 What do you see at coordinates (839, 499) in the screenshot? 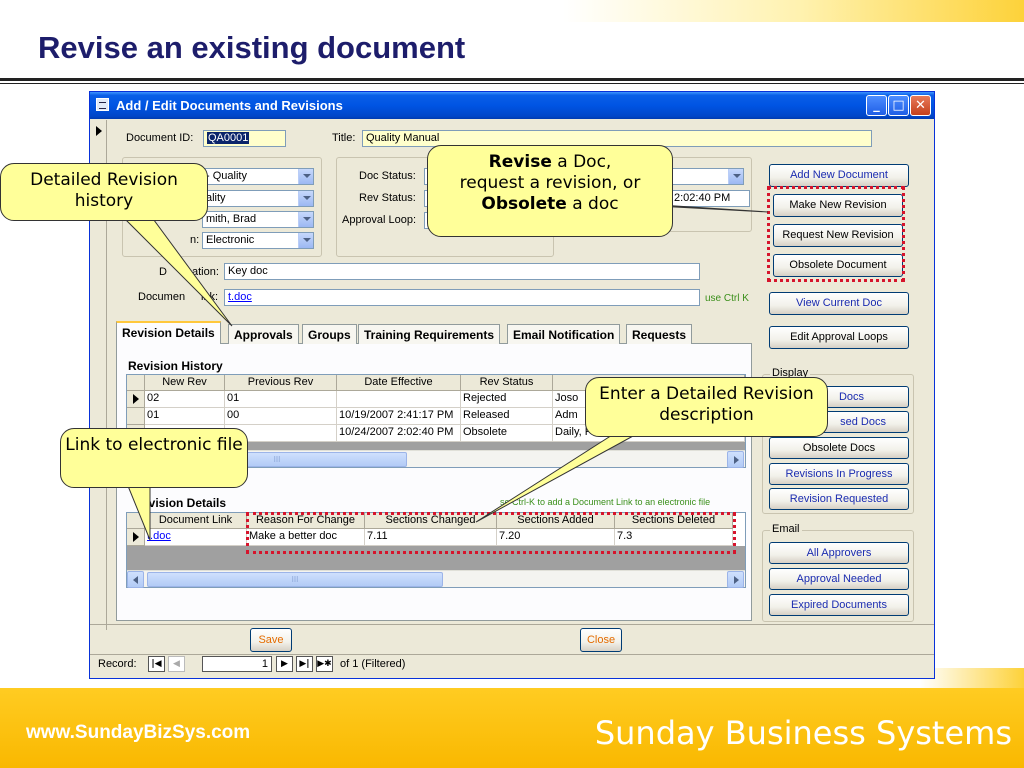
I see `revision-requested-button: Revision Requested` at bounding box center [839, 499].